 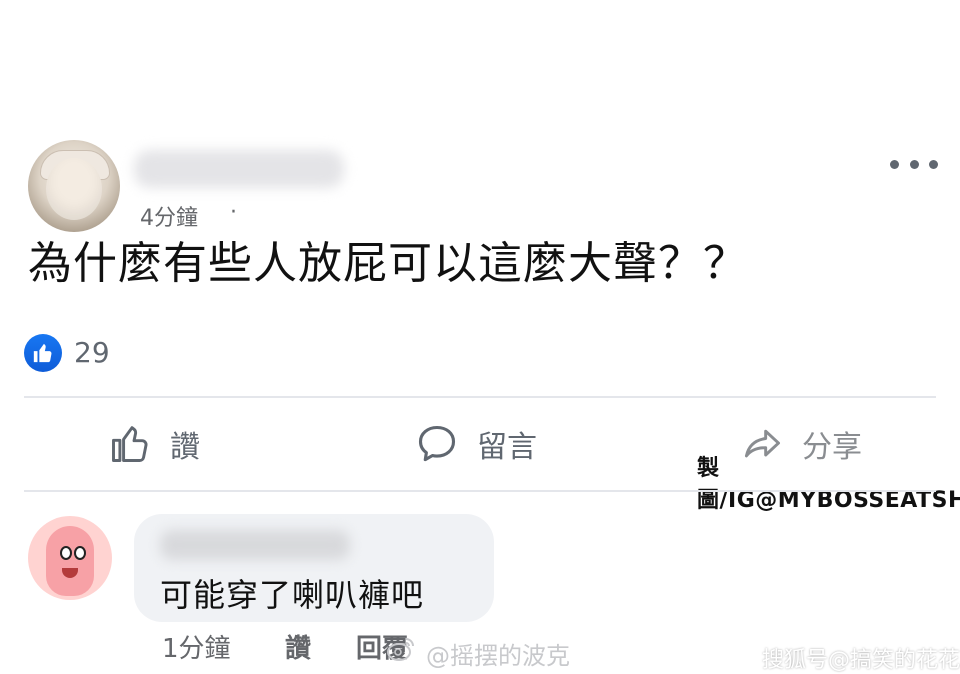 I want to click on comment-like-link: 讚, so click(x=298, y=646).